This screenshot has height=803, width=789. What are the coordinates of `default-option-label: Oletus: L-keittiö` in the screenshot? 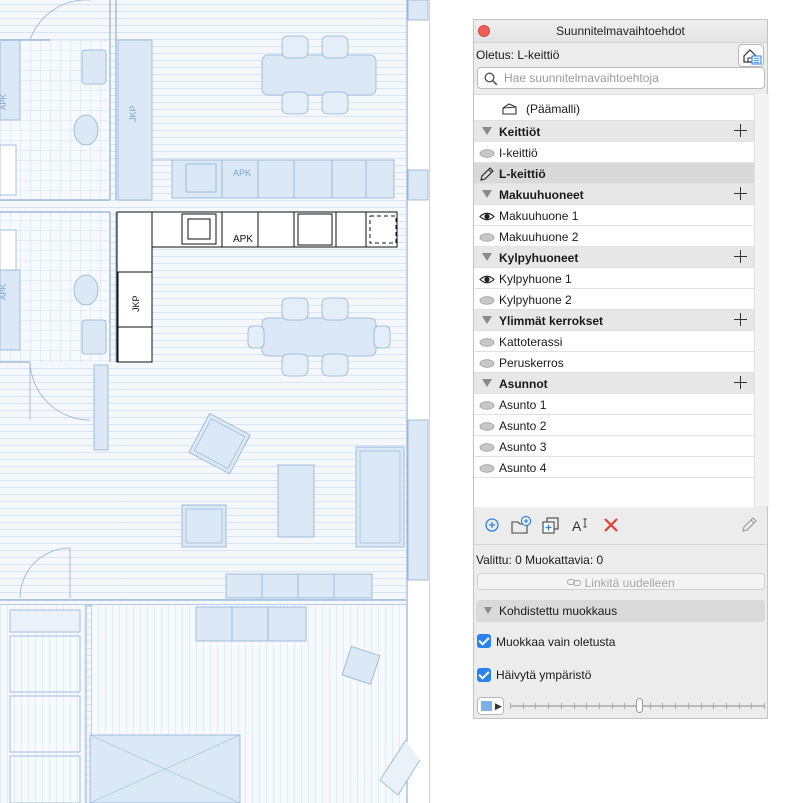 It's located at (518, 55).